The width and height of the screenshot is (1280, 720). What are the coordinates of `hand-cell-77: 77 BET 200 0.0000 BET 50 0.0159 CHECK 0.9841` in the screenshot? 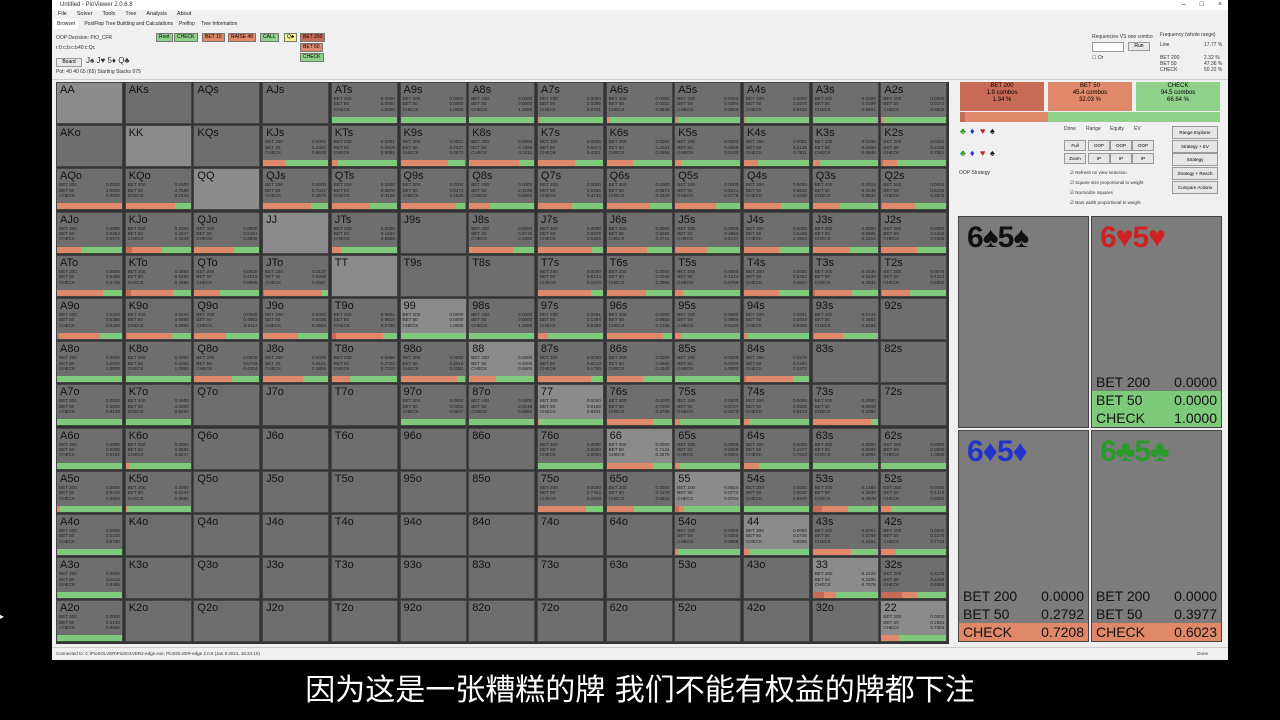 It's located at (570, 405).